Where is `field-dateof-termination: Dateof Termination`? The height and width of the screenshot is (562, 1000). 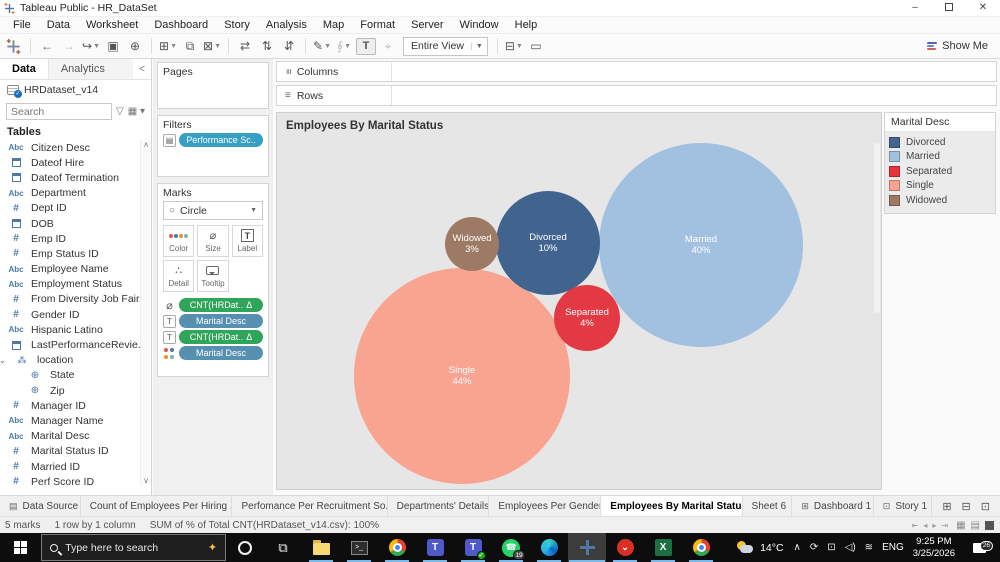 field-dateof-termination: Dateof Termination is located at coordinates (75, 177).